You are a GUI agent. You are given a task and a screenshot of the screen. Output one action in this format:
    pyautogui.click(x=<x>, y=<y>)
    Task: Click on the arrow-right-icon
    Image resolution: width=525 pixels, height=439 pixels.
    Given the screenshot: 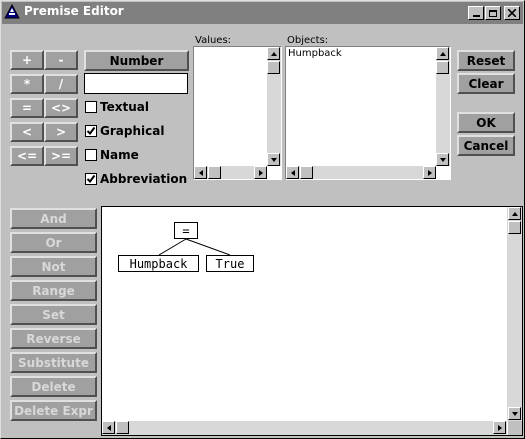 What is the action you would take?
    pyautogui.click(x=499, y=427)
    